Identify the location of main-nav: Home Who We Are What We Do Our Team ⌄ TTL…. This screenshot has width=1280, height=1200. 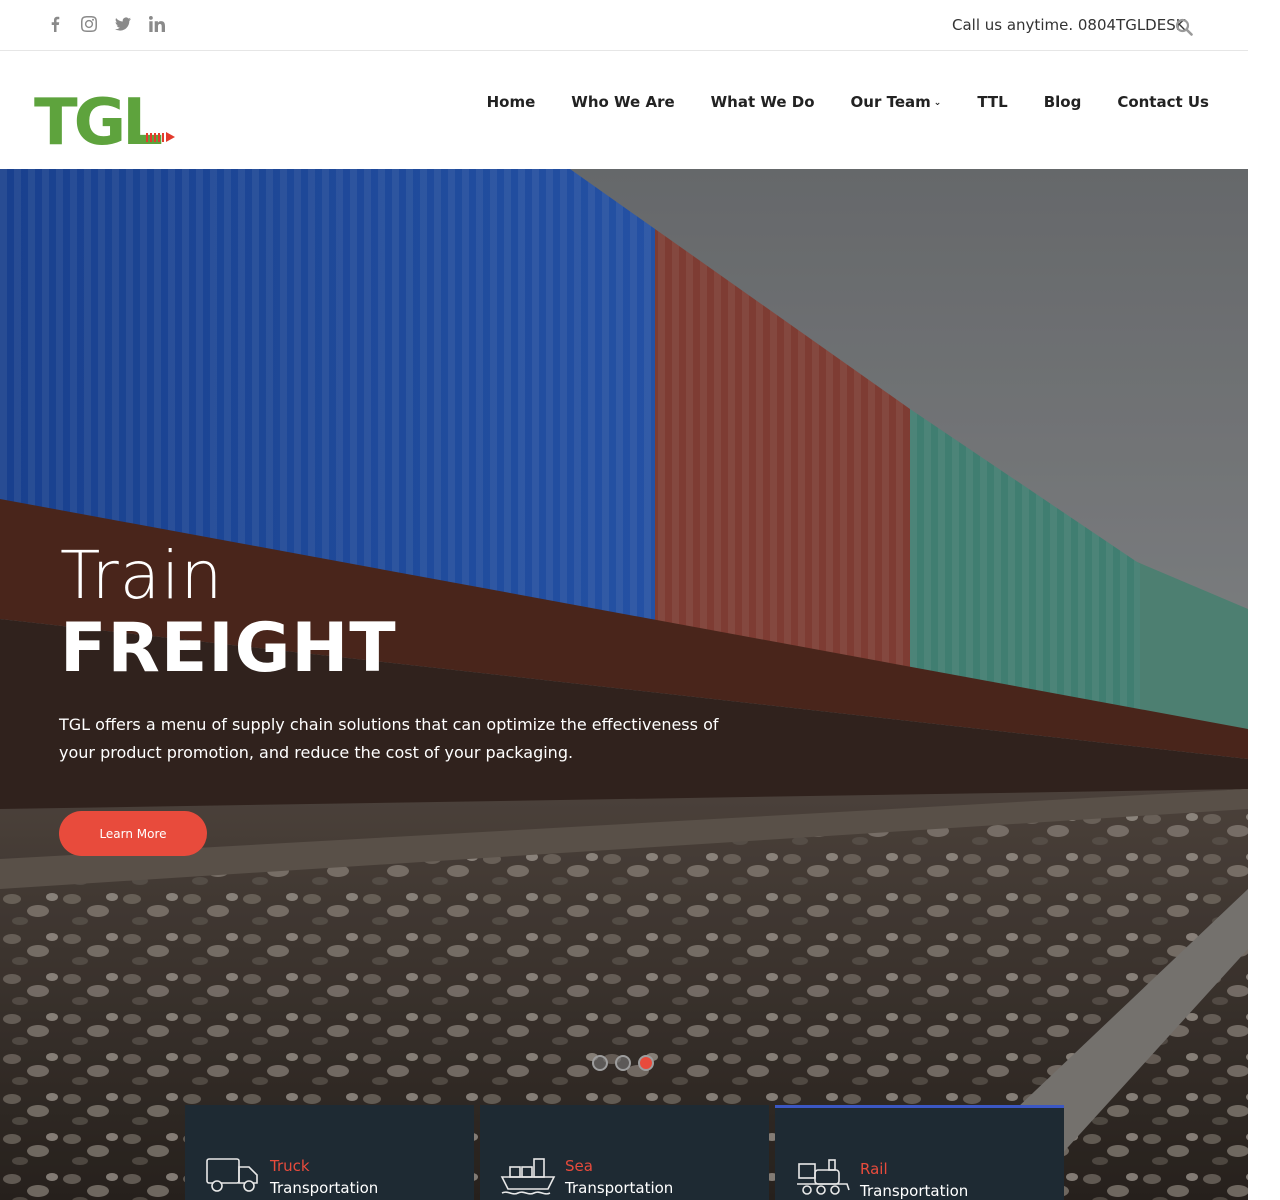
(848, 102).